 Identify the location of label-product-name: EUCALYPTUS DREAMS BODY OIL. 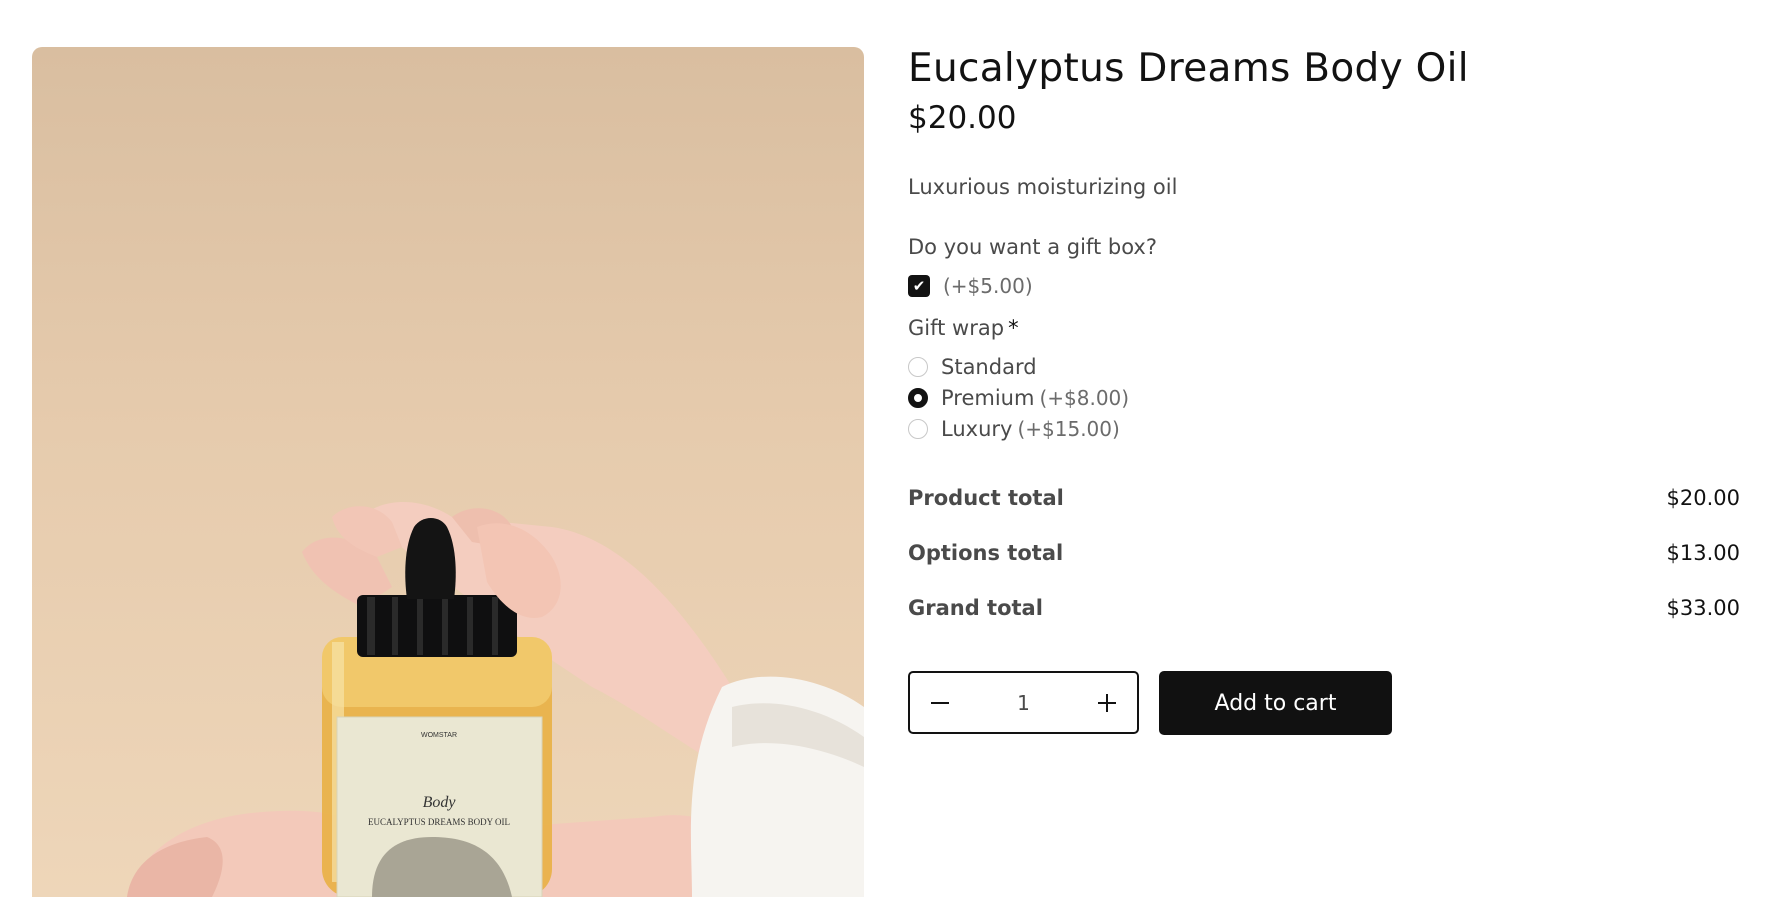
(439, 822).